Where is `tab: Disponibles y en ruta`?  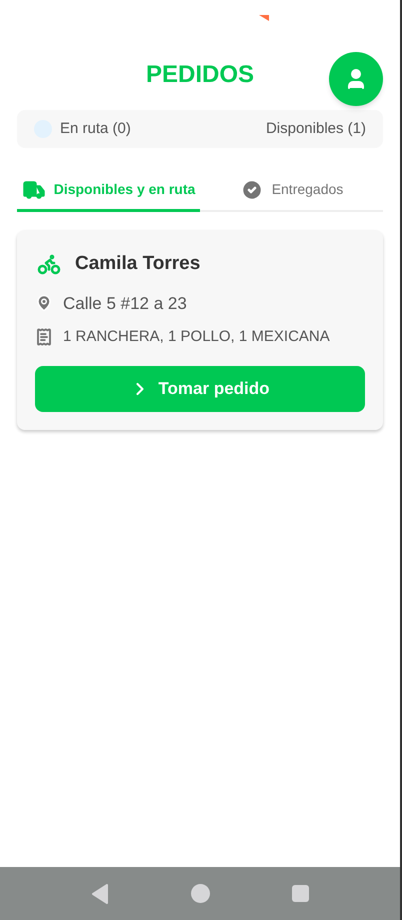
tab: Disponibles y en ruta is located at coordinates (108, 191).